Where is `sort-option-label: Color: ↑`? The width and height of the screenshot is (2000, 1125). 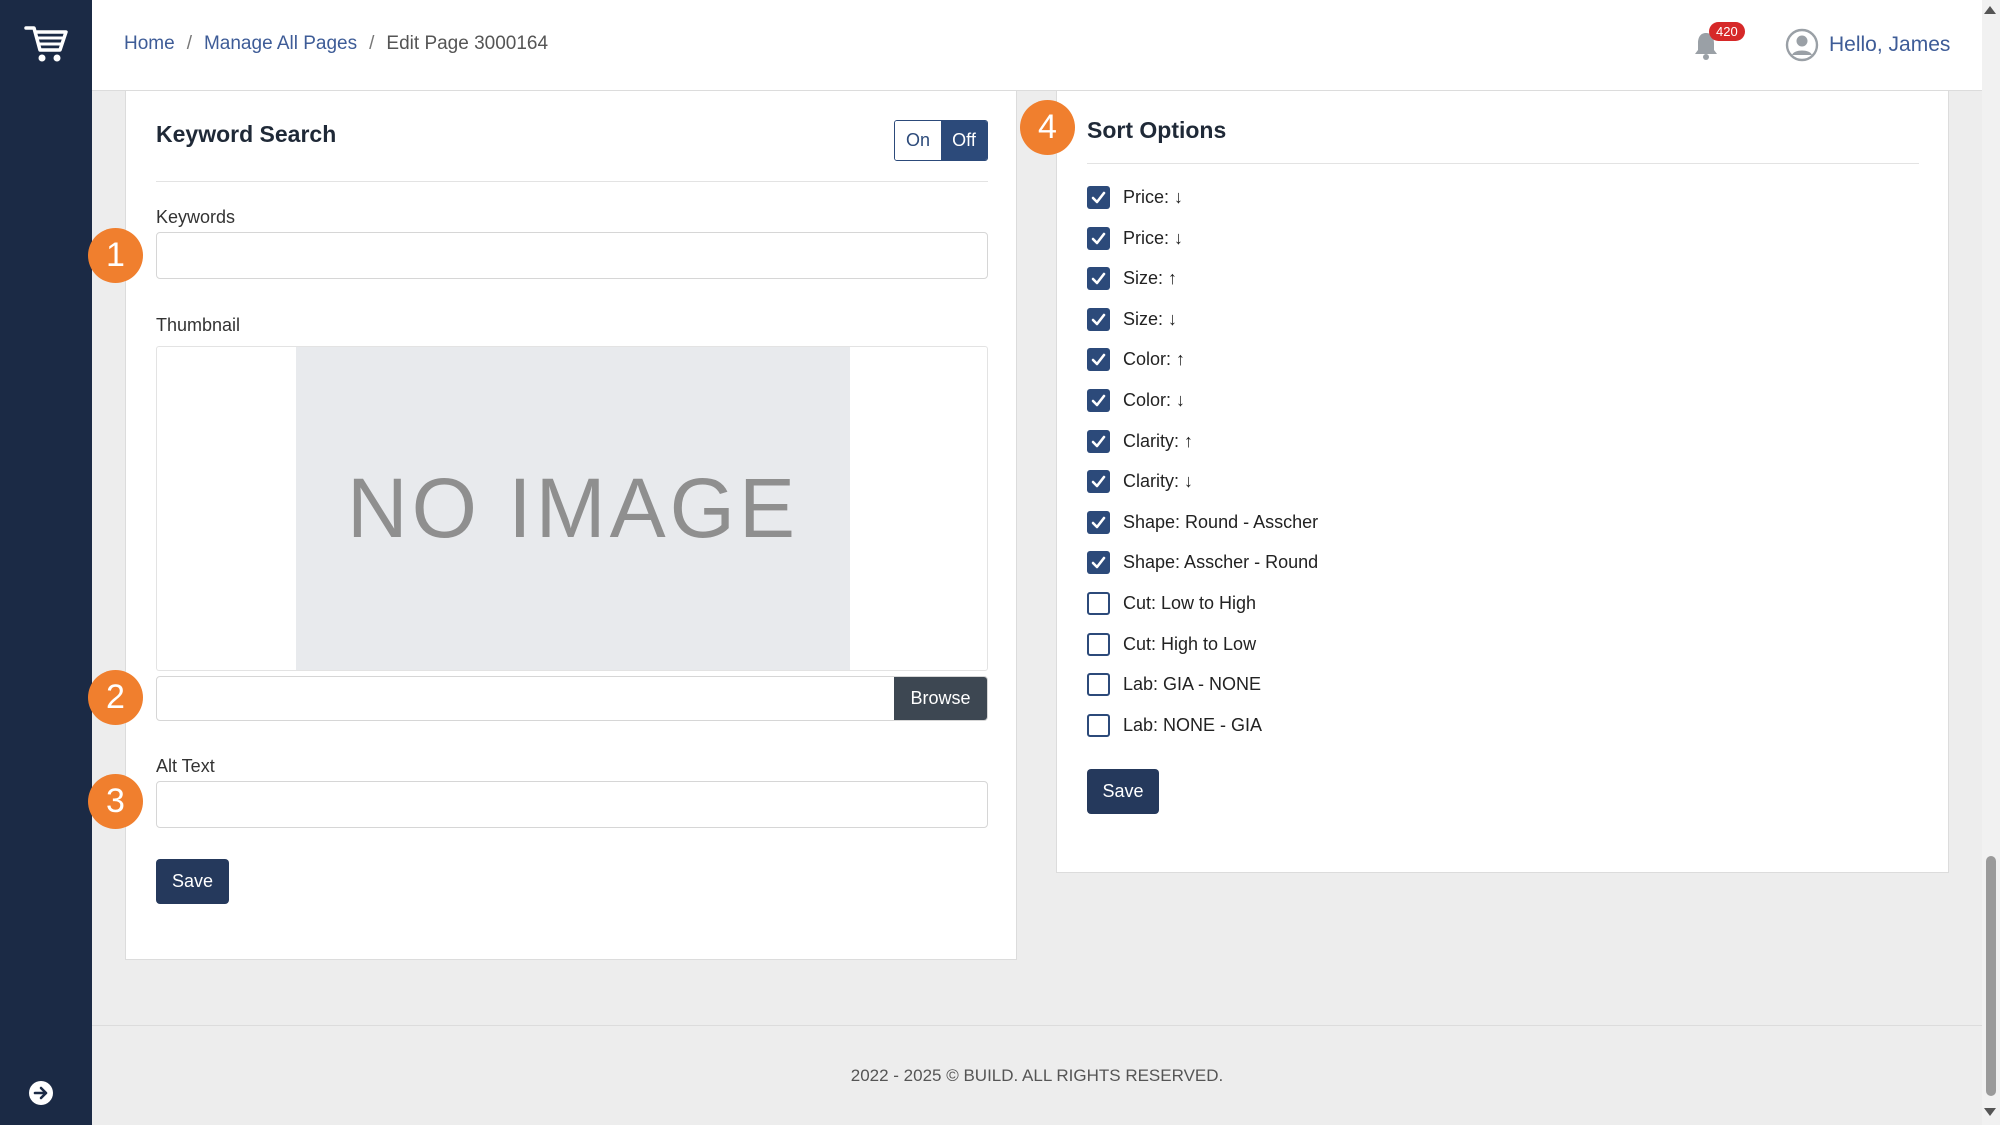
sort-option-label: Color: ↑ is located at coordinates (1154, 358).